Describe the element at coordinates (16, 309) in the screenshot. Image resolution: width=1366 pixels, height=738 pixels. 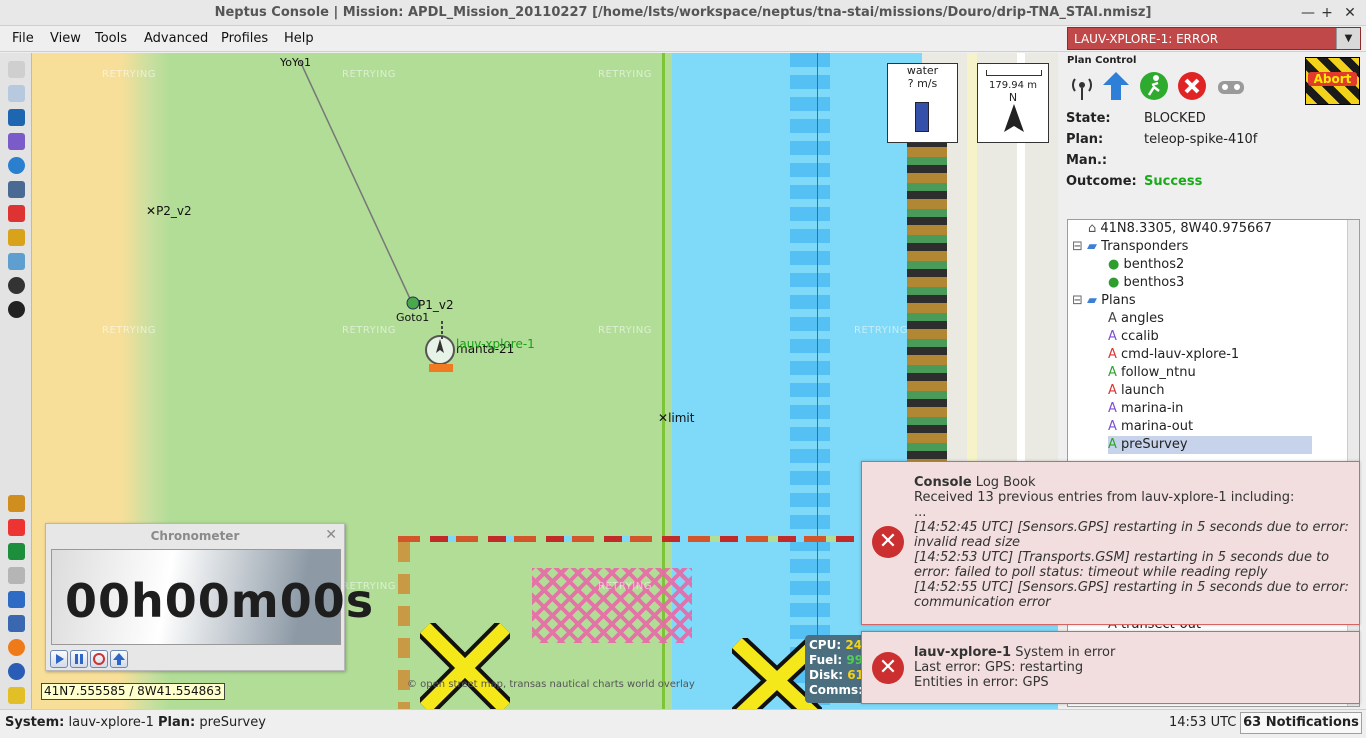
I see `compass-tool-icon` at that location.